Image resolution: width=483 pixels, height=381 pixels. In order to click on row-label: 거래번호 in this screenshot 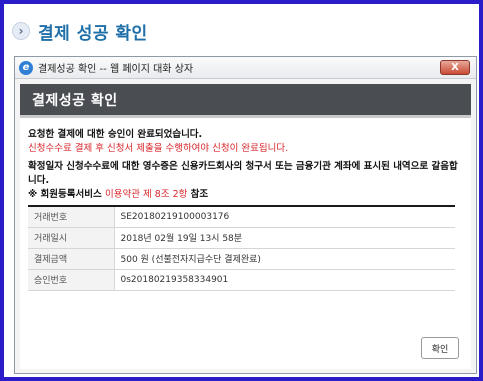, I will do `click(71, 217)`.